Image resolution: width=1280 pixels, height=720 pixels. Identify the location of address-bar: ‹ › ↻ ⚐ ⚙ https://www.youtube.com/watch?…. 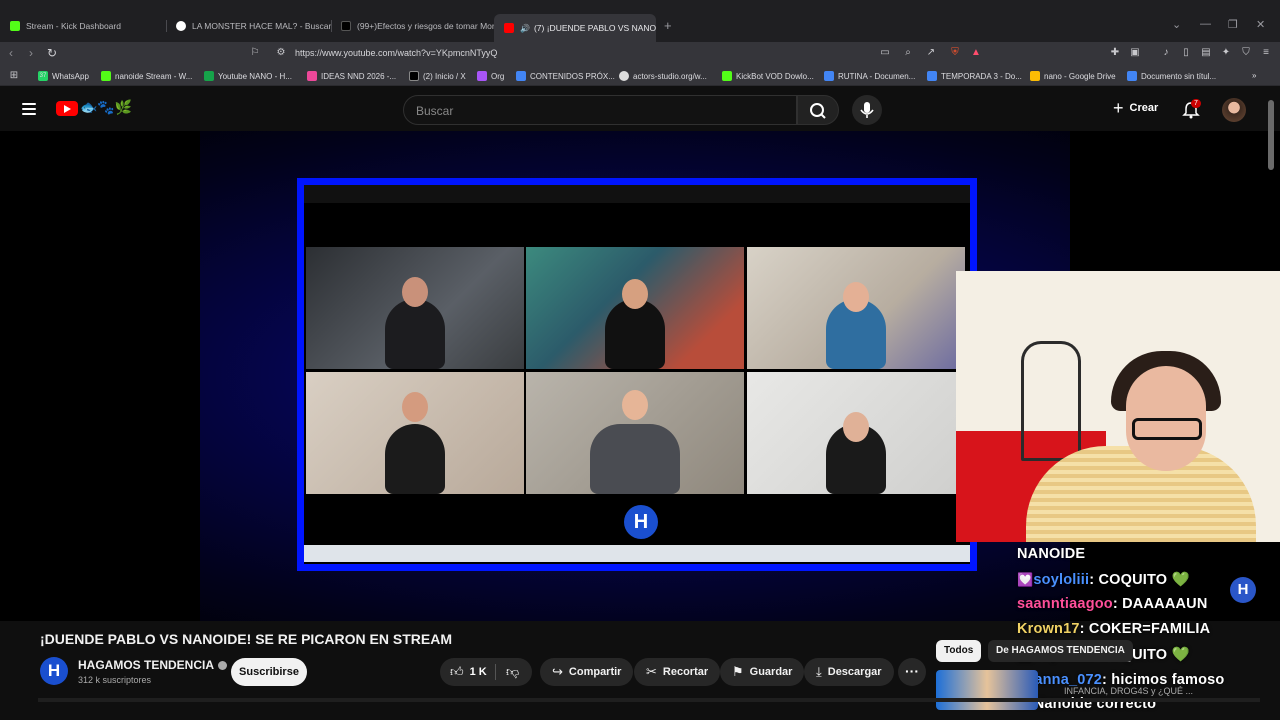
(640, 54).